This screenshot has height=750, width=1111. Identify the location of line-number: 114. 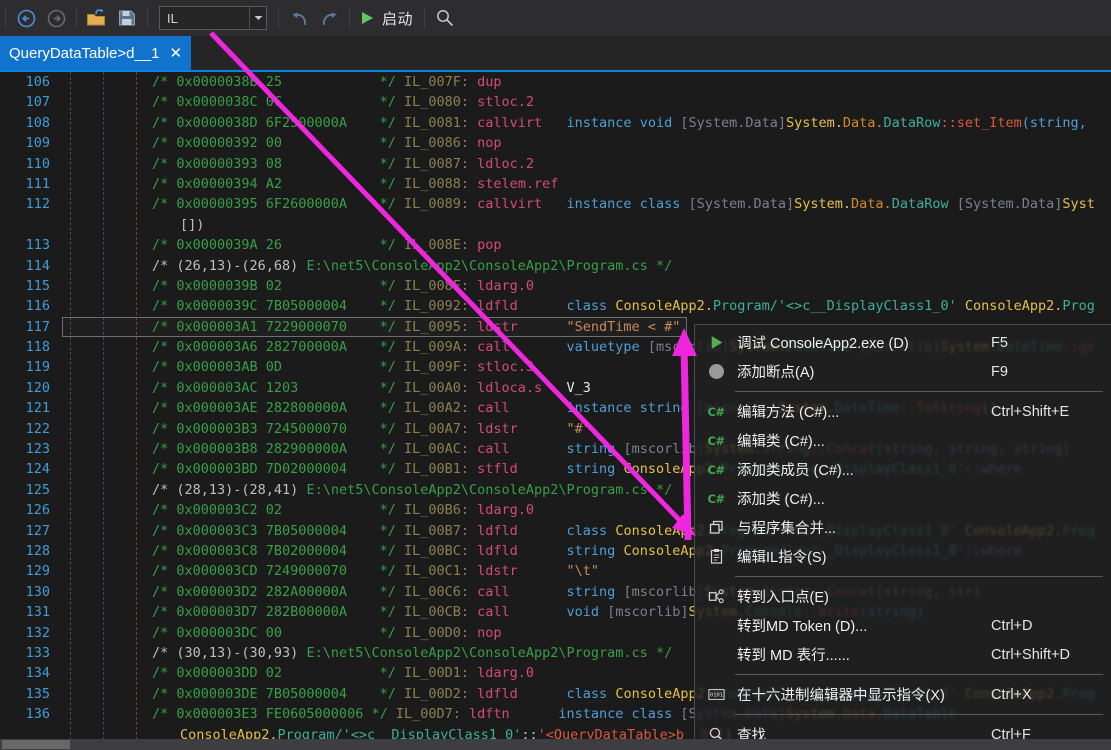
(37, 265).